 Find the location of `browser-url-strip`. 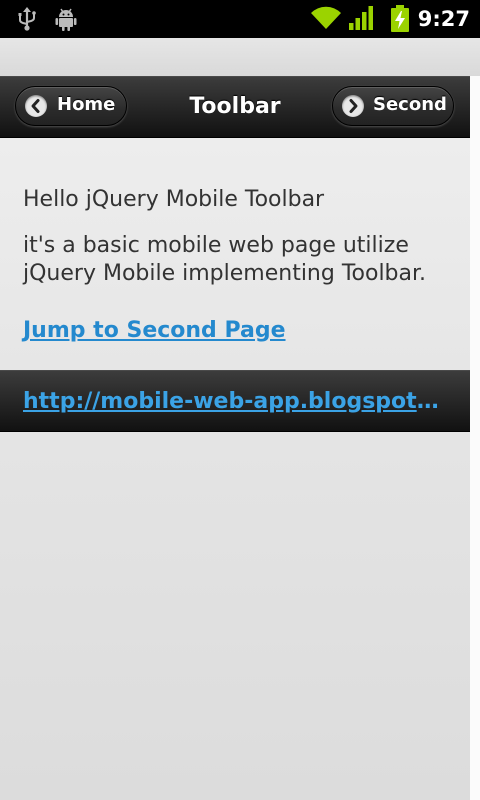

browser-url-strip is located at coordinates (240, 57).